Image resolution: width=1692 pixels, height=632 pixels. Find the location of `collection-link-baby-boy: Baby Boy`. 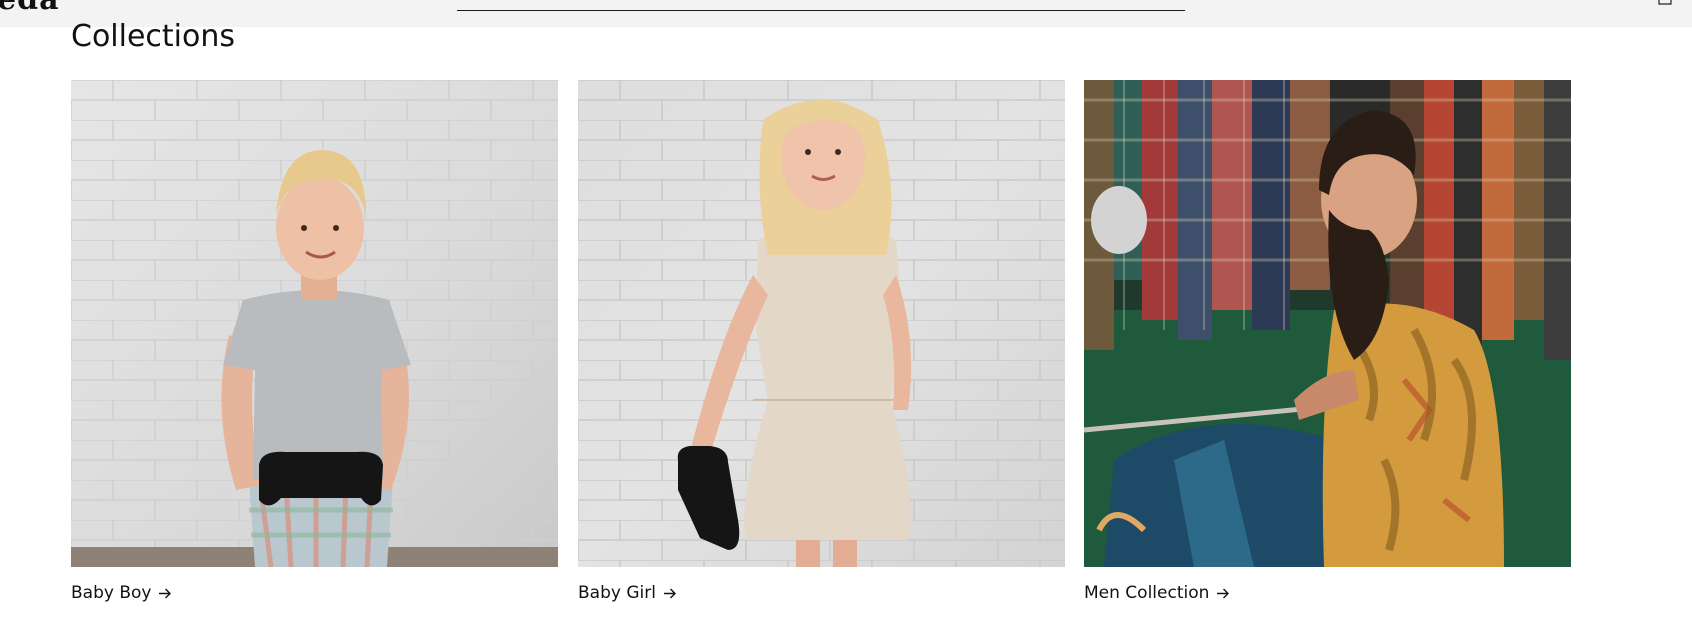

collection-link-baby-boy: Baby Boy is located at coordinates (314, 593).